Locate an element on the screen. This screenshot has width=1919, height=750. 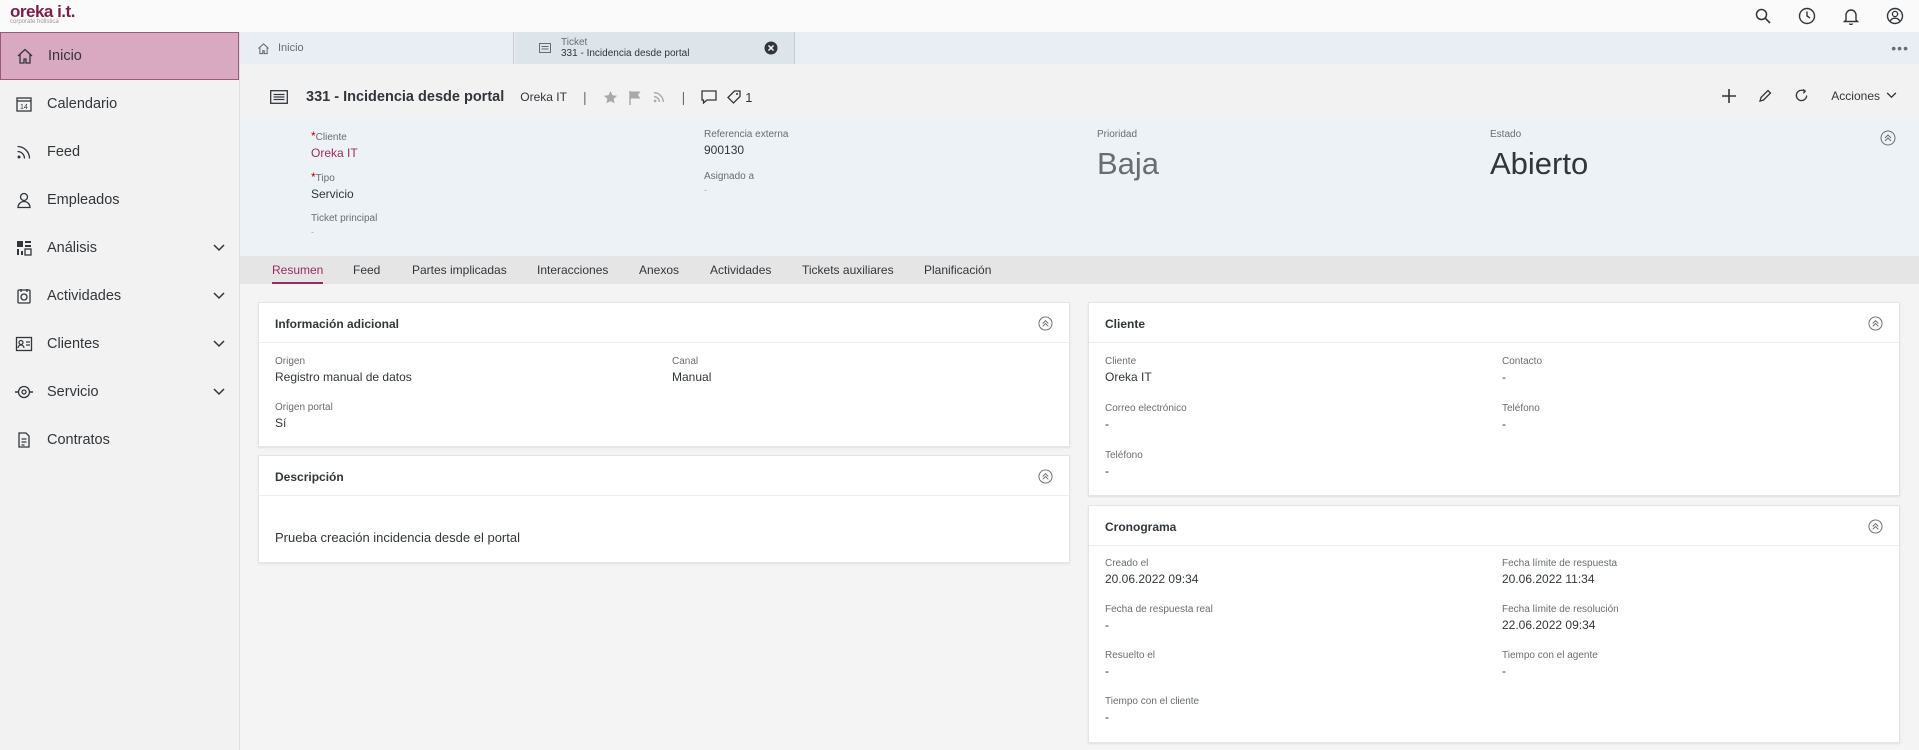
facet-ticket-principal: Ticket principal - is located at coordinates (344, 225).